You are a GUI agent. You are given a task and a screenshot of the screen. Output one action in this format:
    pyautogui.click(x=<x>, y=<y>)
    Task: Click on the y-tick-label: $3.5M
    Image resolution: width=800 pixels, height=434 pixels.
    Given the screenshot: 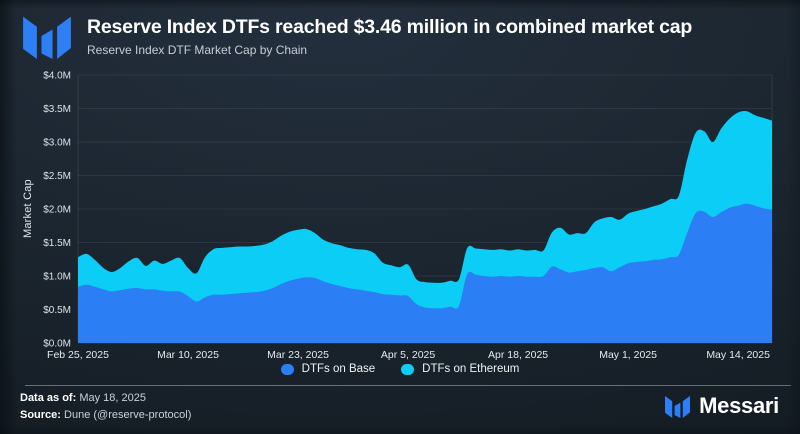 What is the action you would take?
    pyautogui.click(x=57, y=109)
    